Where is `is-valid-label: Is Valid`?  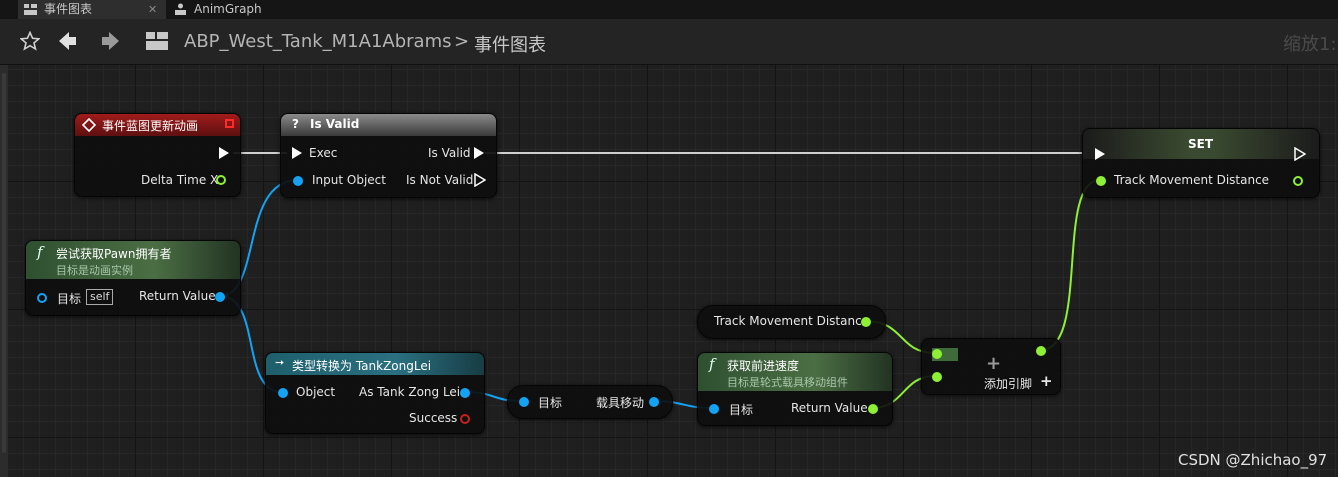 is-valid-label: Is Valid is located at coordinates (449, 153).